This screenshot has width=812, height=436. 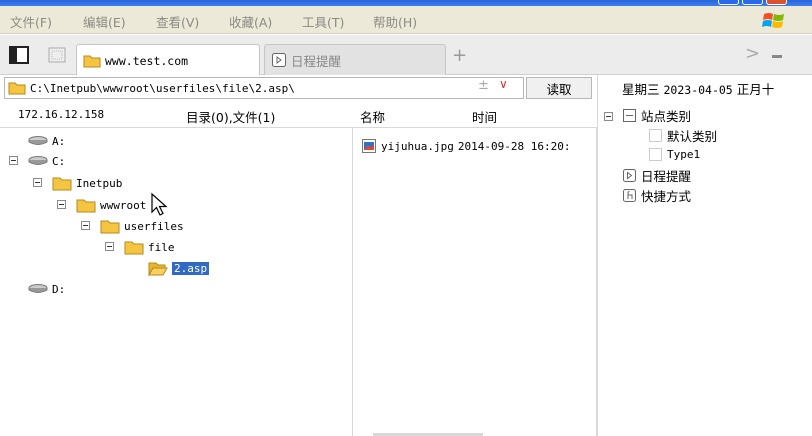 I want to click on tab-schedule-reminder: 日程提醒, so click(x=355, y=59).